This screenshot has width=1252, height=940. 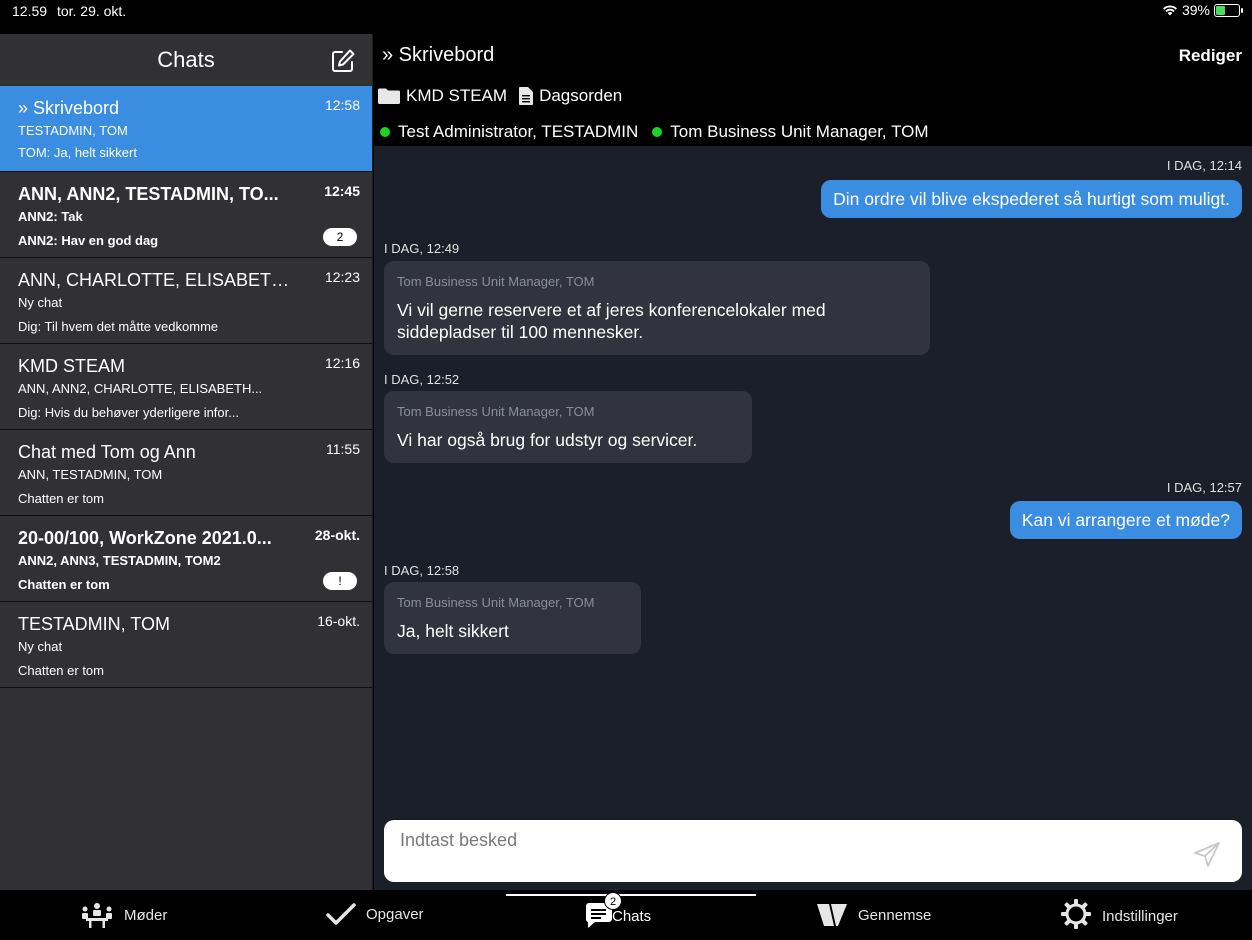 I want to click on chat-title: » Skrivebord, so click(x=69, y=108).